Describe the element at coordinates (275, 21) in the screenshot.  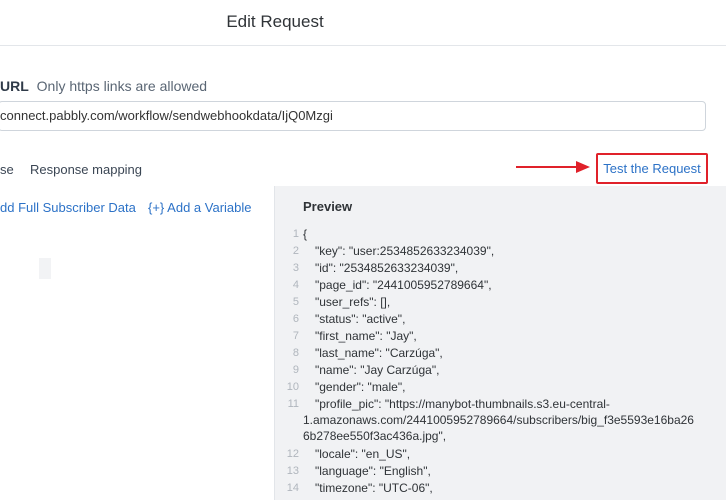
I see `dialog-title: Edit Request` at that location.